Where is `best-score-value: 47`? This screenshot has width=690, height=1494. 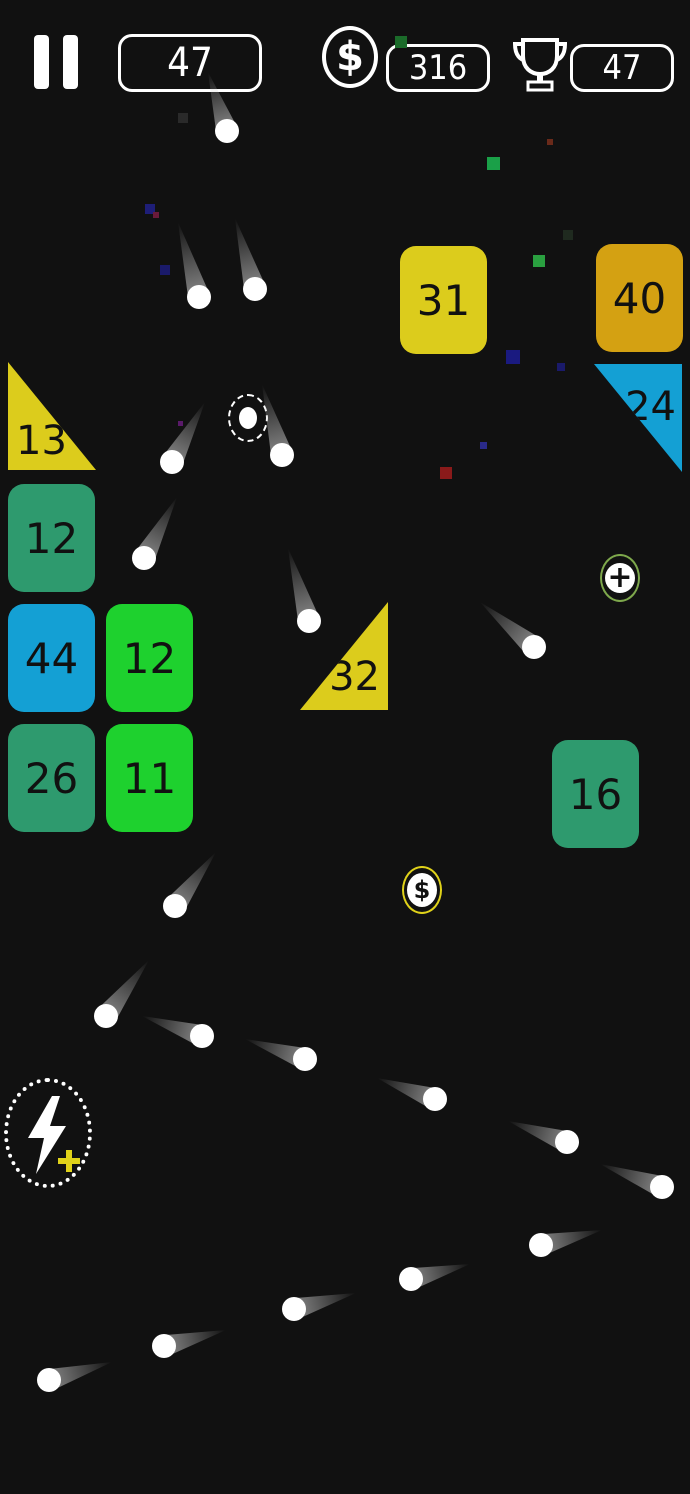
best-score-value: 47 is located at coordinates (622, 68).